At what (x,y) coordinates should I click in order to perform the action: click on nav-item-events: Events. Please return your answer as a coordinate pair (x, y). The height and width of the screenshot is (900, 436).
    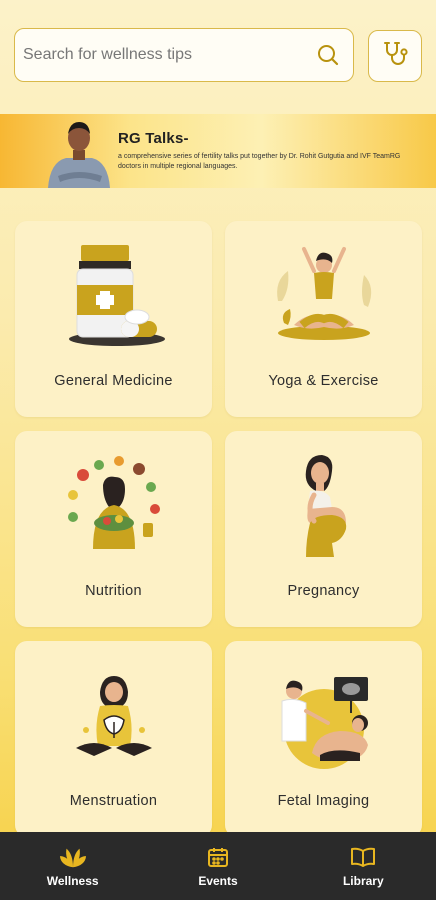
    Looking at the image, I should click on (217, 866).